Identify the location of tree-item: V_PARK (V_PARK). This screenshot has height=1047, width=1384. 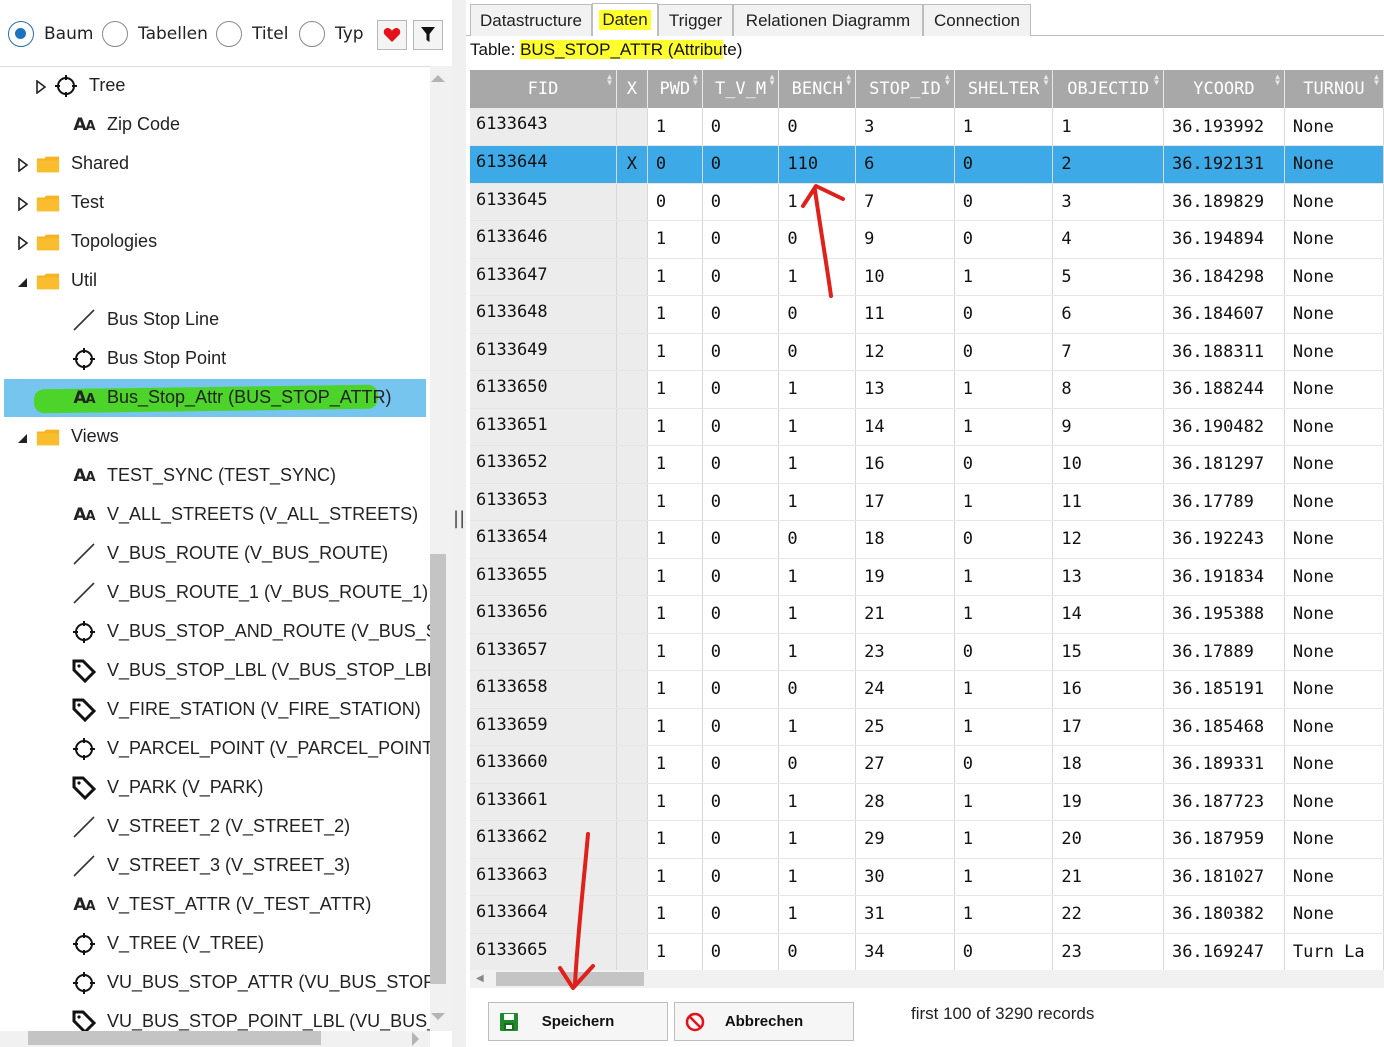
(215, 788).